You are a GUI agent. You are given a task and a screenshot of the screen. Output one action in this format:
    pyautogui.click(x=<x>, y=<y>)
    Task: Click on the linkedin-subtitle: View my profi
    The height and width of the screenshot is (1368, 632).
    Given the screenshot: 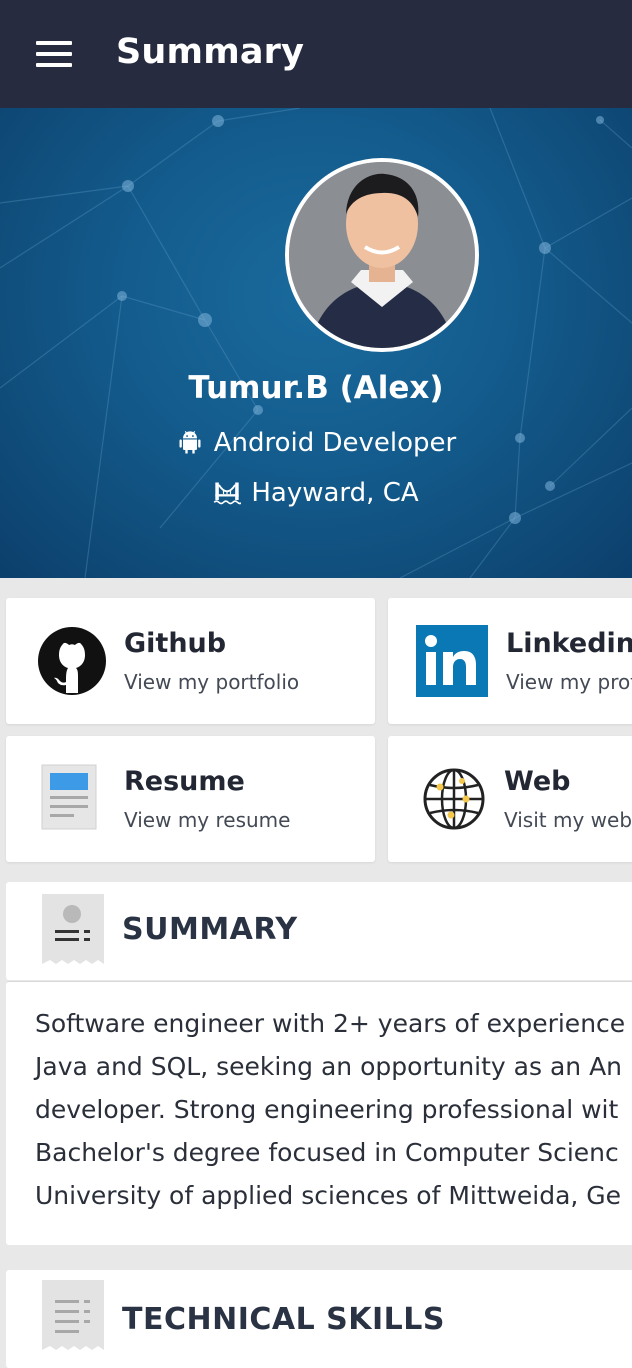 What is the action you would take?
    pyautogui.click(x=569, y=682)
    